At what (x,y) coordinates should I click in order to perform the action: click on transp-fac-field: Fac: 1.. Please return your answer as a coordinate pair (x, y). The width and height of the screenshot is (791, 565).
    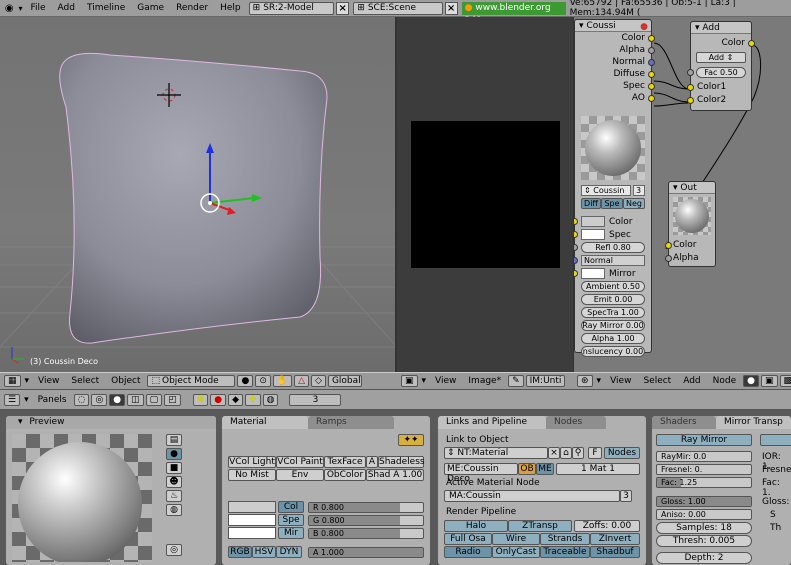
    Looking at the image, I should click on (776, 488).